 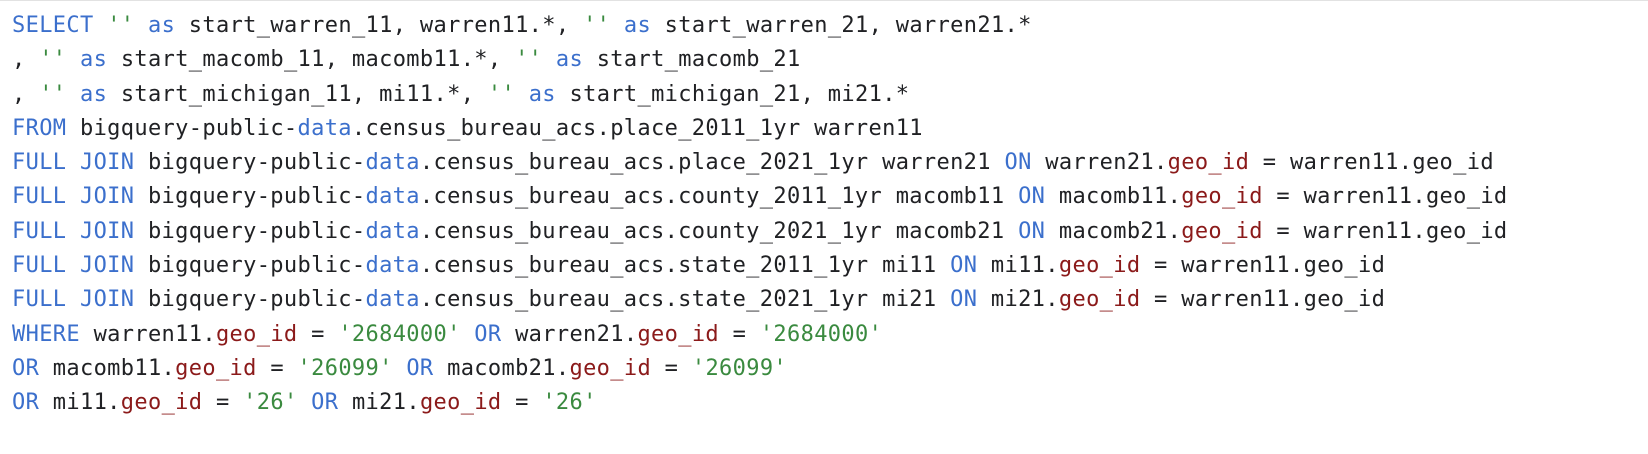 What do you see at coordinates (39, 128) in the screenshot?
I see `keyword-token: FROM` at bounding box center [39, 128].